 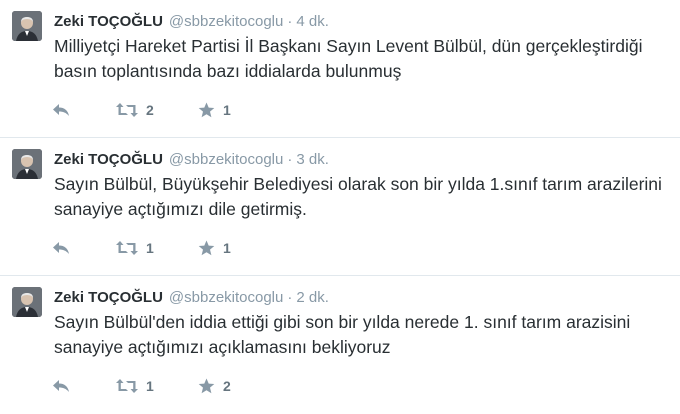 I want to click on tweet-header: Zeki TOÇOĞLU @sbbzekitocoglu · 4 dk., so click(x=191, y=22).